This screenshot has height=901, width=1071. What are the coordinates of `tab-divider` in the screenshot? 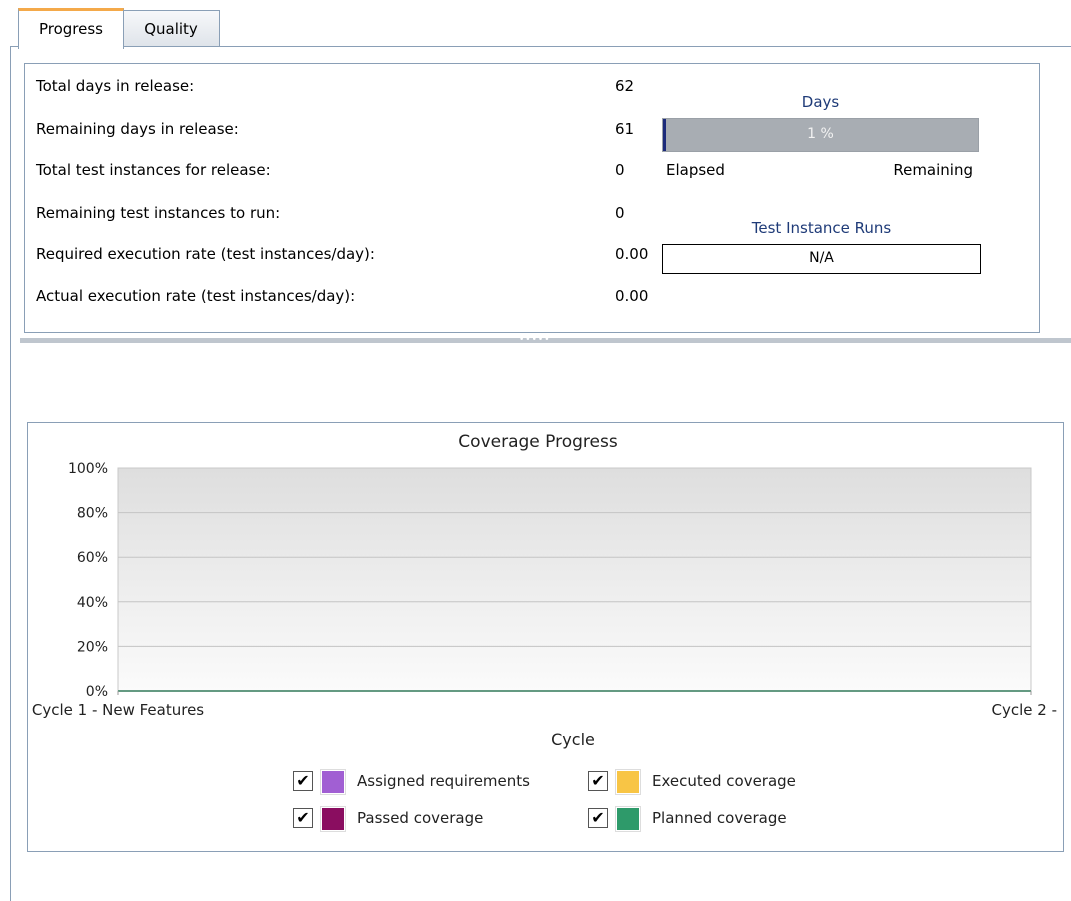 It's located at (540, 46).